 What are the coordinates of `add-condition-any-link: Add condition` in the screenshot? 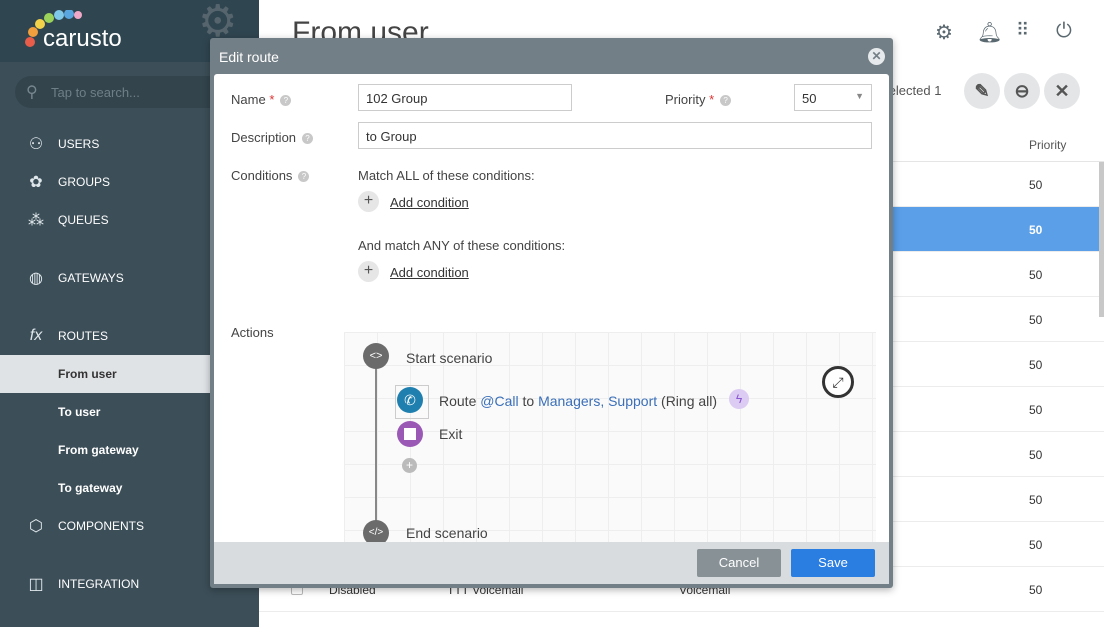 It's located at (429, 272).